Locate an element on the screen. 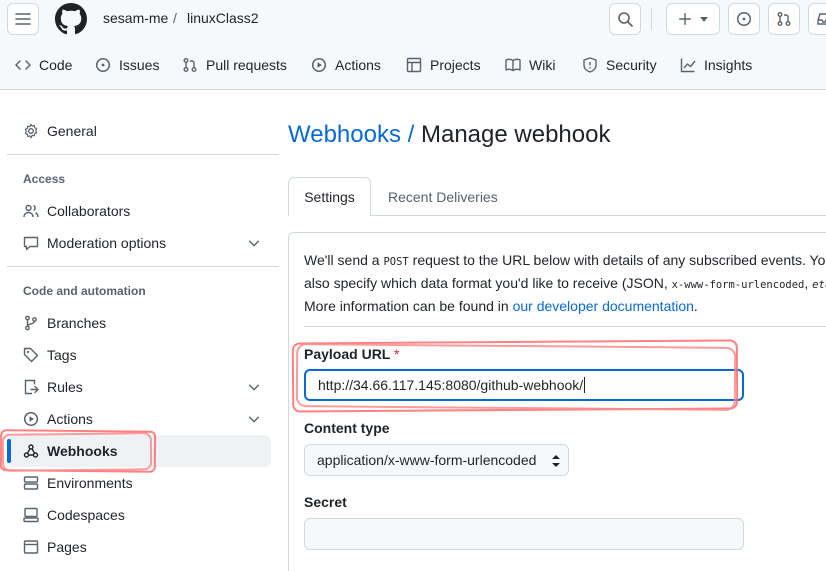  repo-push-icon is located at coordinates (31, 387).